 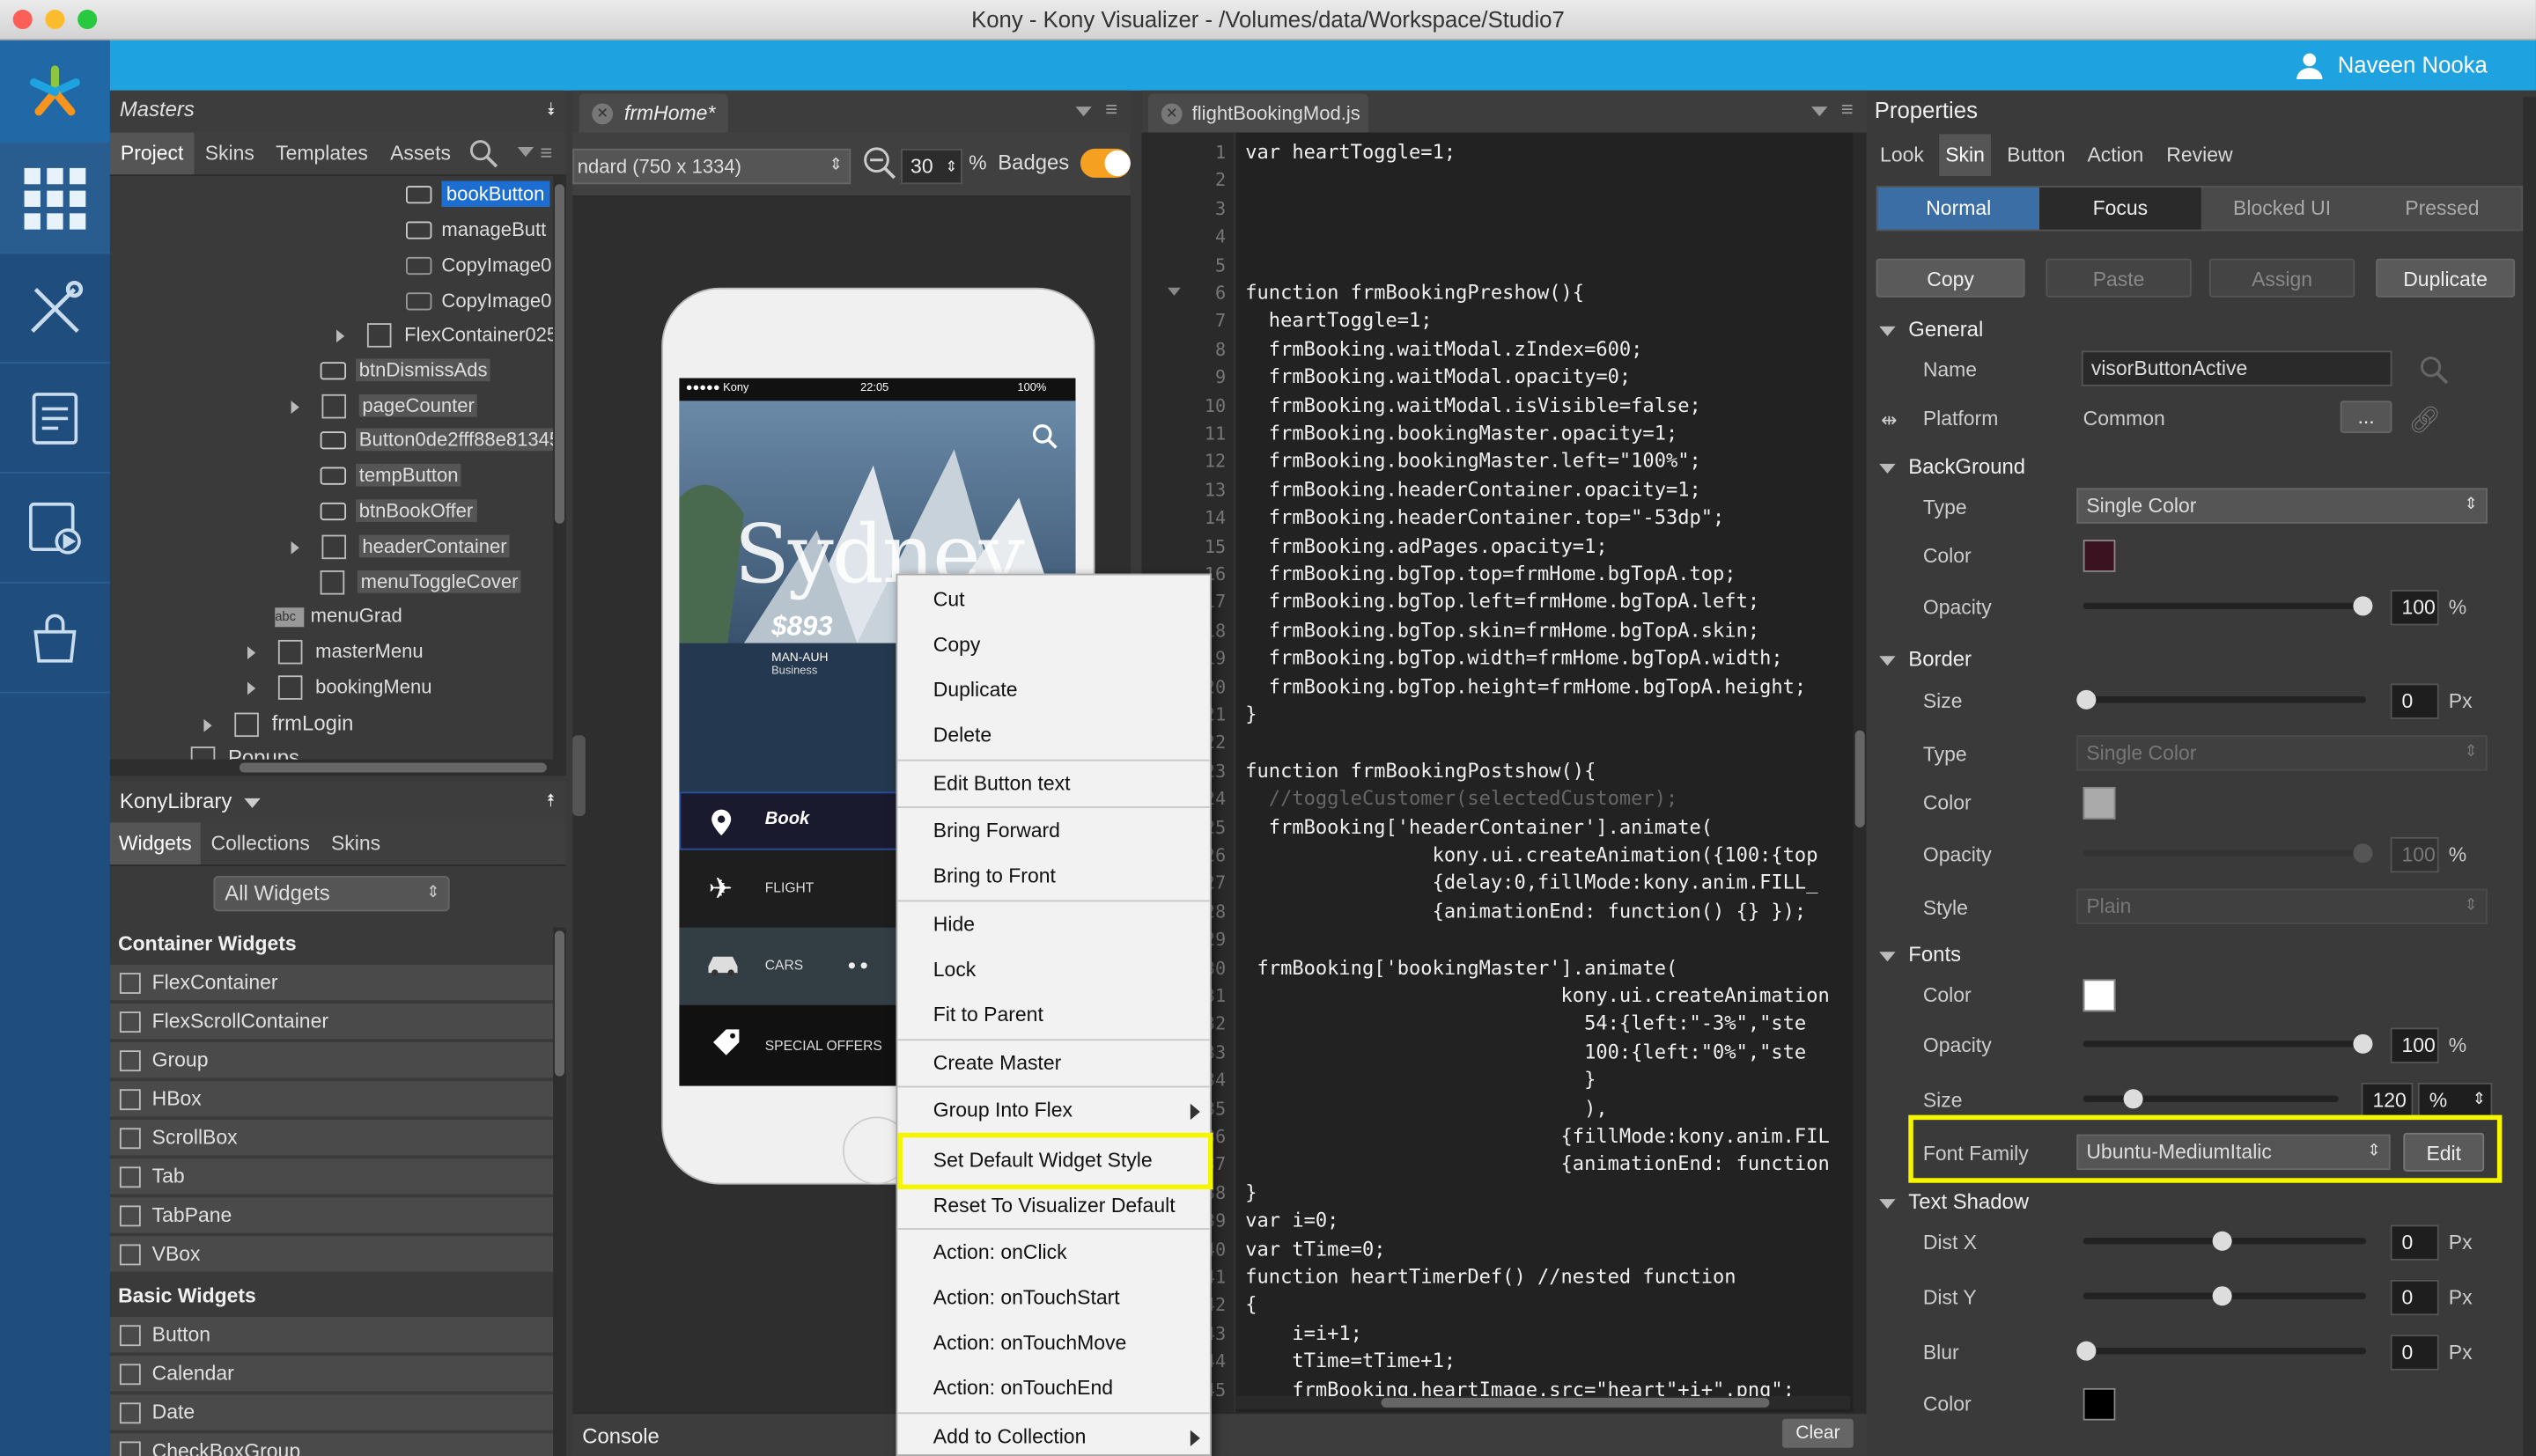 What do you see at coordinates (2434, 373) in the screenshot?
I see `search-icon` at bounding box center [2434, 373].